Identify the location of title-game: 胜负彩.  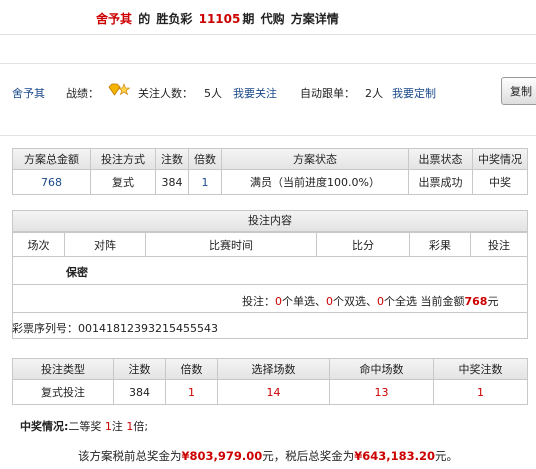
(174, 19).